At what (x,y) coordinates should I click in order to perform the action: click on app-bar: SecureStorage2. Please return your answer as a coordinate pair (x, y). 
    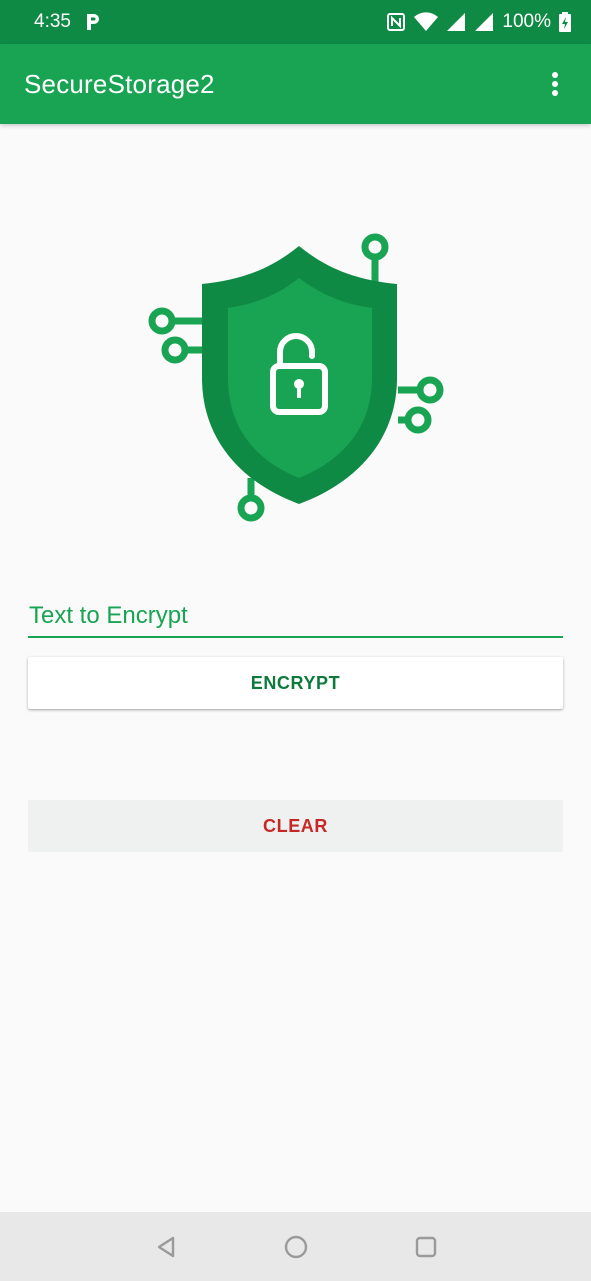
    Looking at the image, I should click on (295, 84).